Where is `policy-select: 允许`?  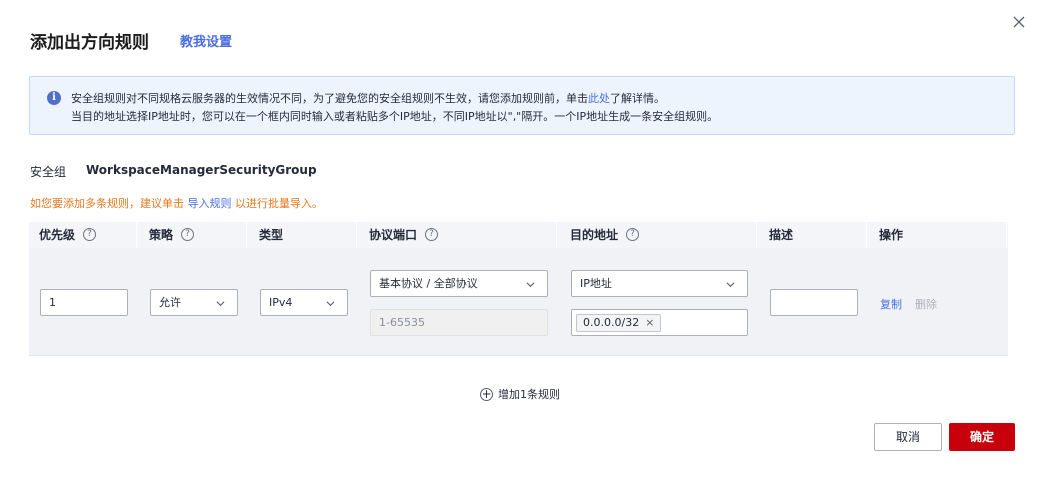 policy-select: 允许 is located at coordinates (194, 302).